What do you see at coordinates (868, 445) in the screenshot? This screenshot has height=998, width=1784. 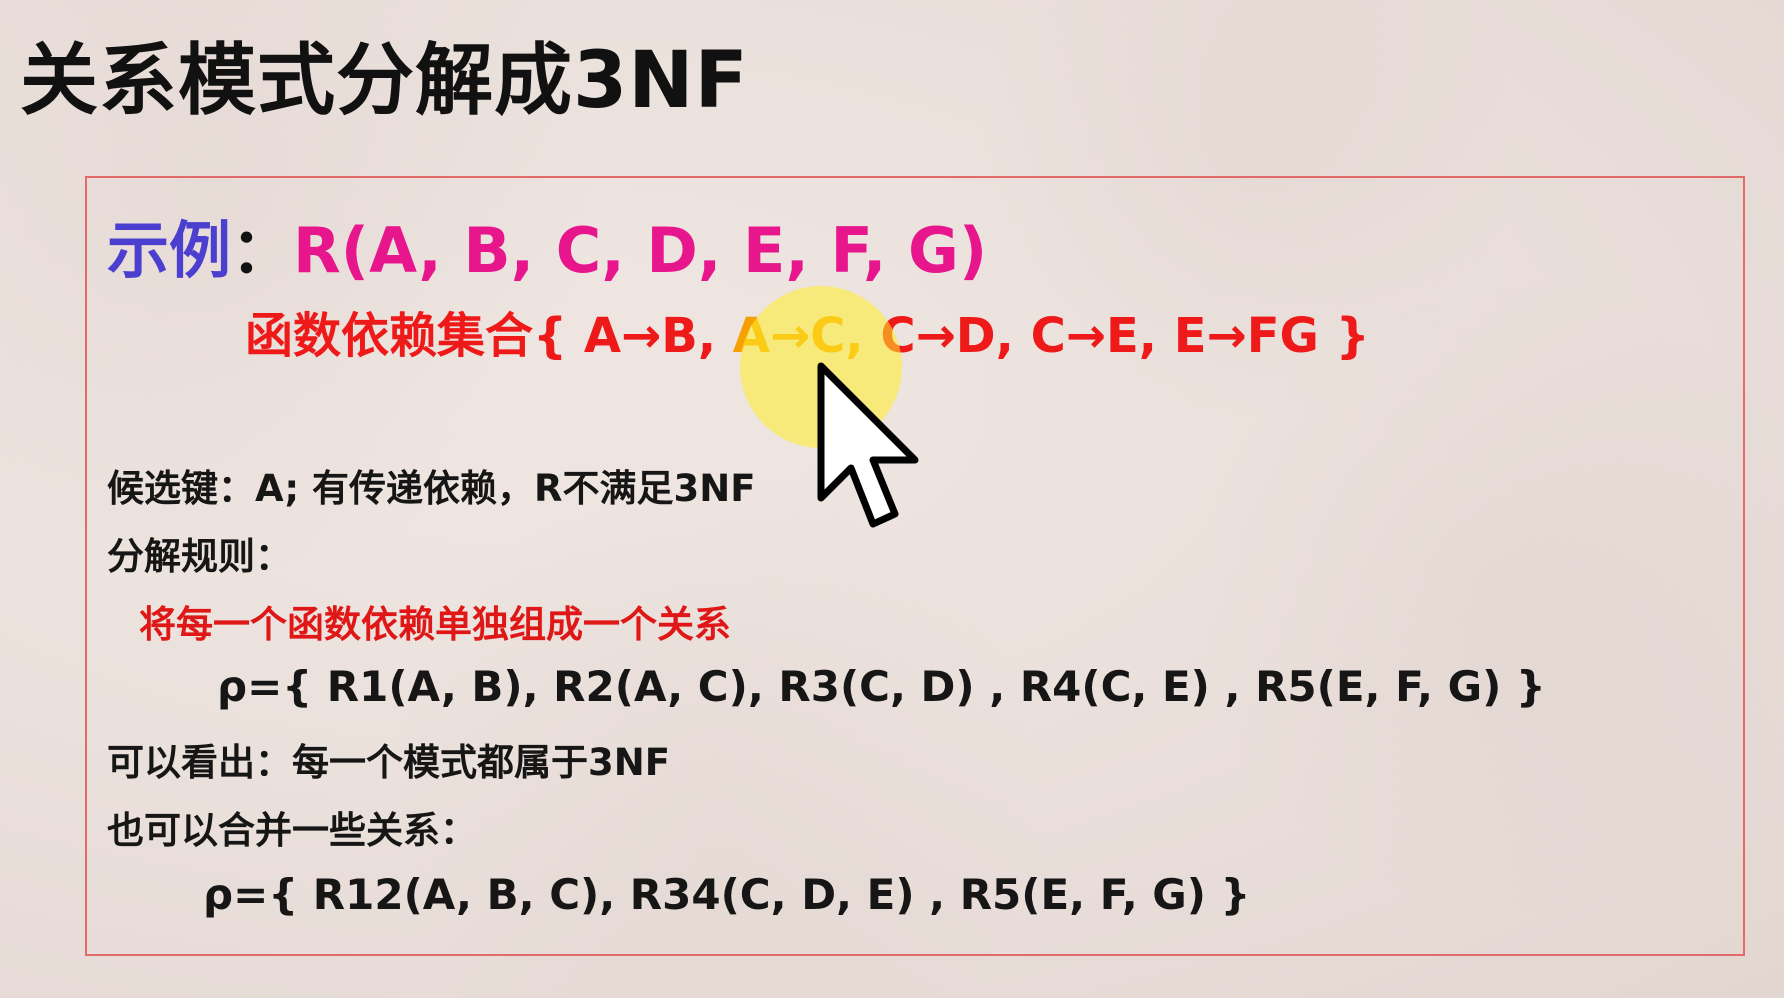 I see `mouse-pointer-icon` at bounding box center [868, 445].